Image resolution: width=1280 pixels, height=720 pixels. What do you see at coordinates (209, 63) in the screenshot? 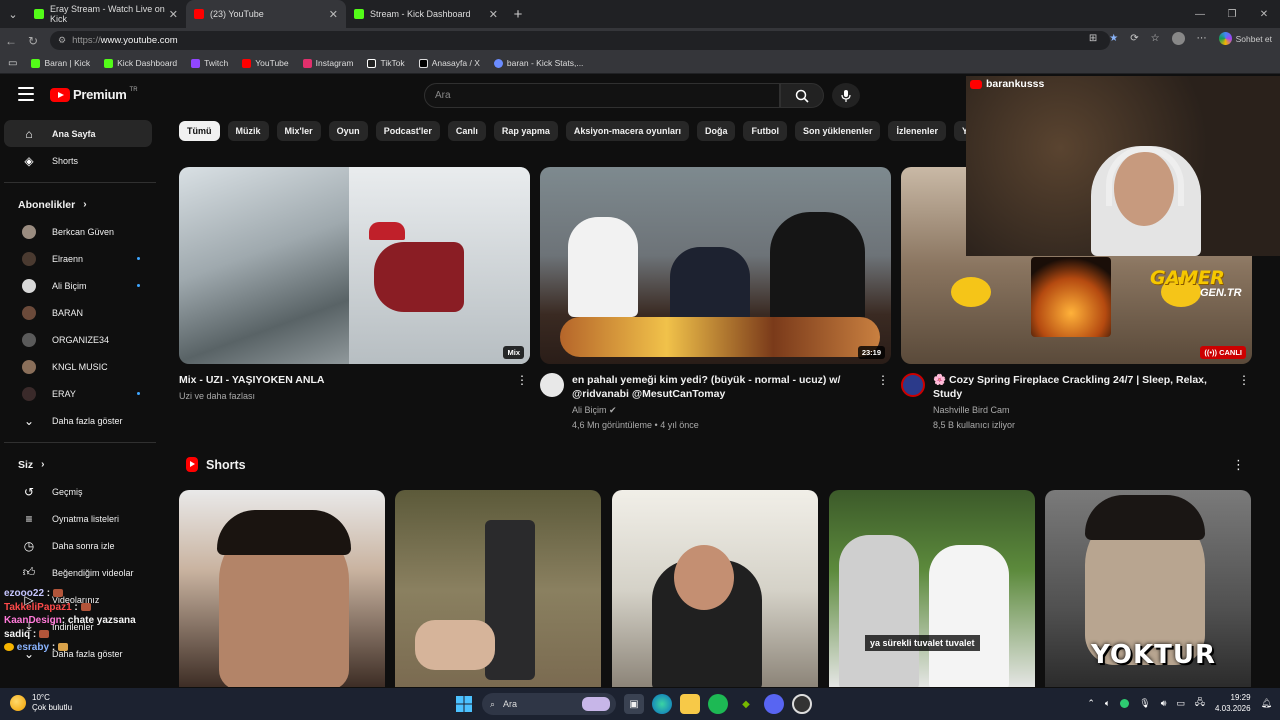
I see `bookmark-twitch: Twitch` at bounding box center [209, 63].